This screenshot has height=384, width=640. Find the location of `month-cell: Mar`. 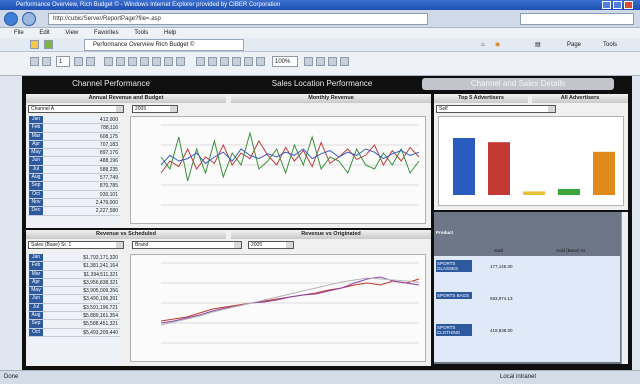

month-cell: Mar is located at coordinates (36, 274).